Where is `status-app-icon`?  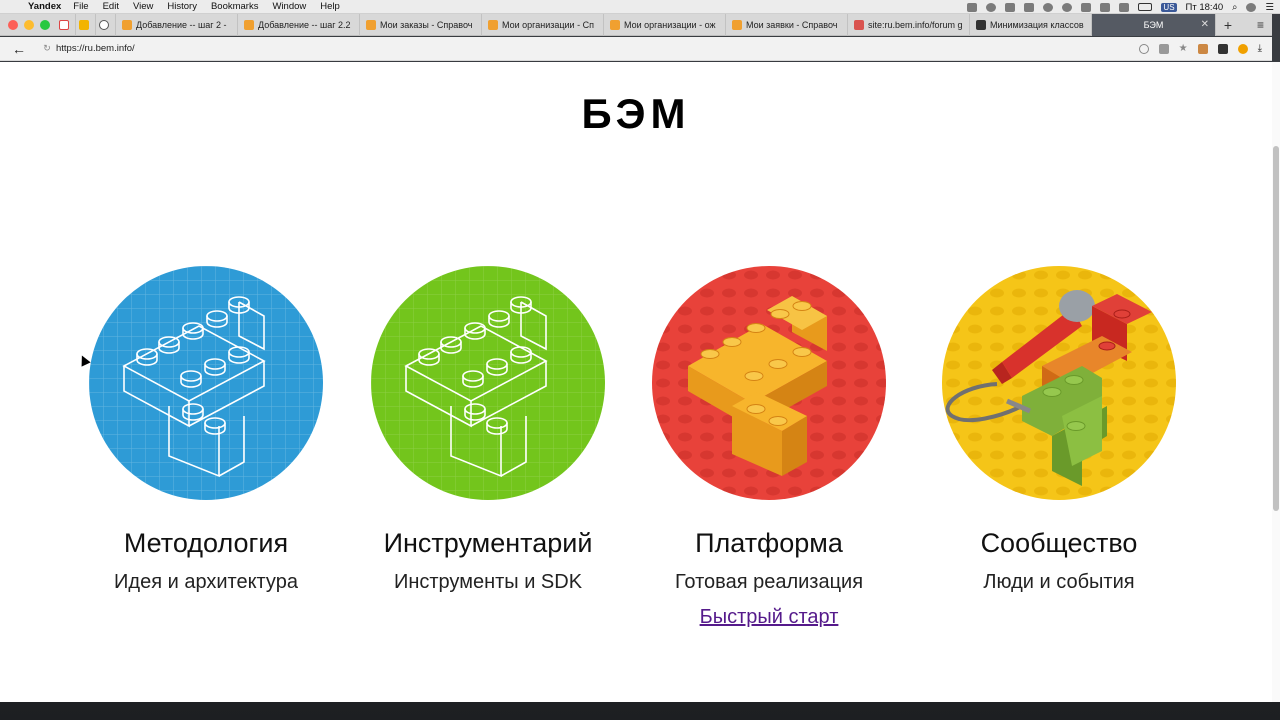 status-app-icon is located at coordinates (972, 7).